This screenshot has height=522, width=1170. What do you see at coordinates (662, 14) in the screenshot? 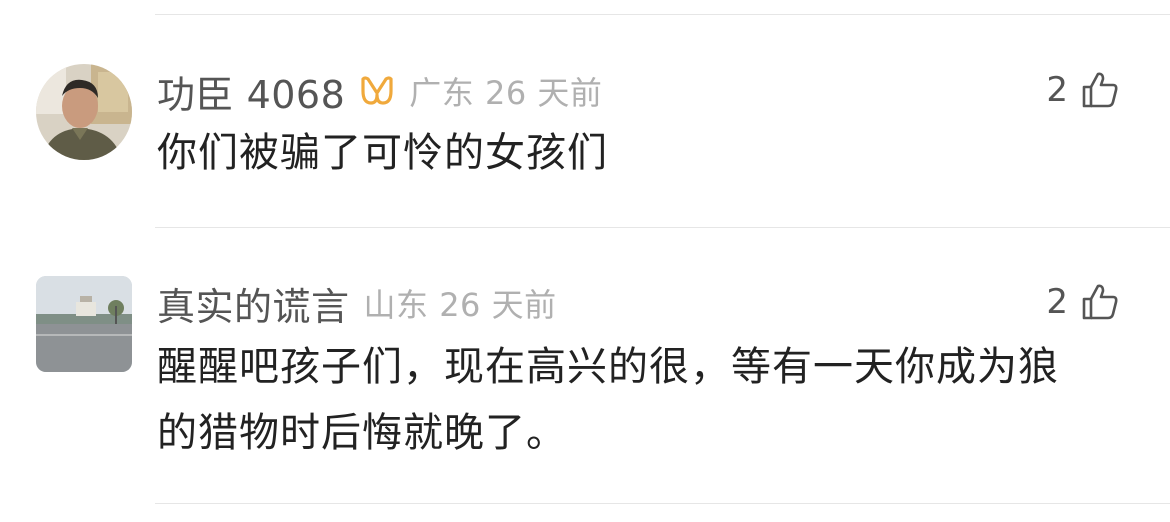
I see `top-divider` at bounding box center [662, 14].